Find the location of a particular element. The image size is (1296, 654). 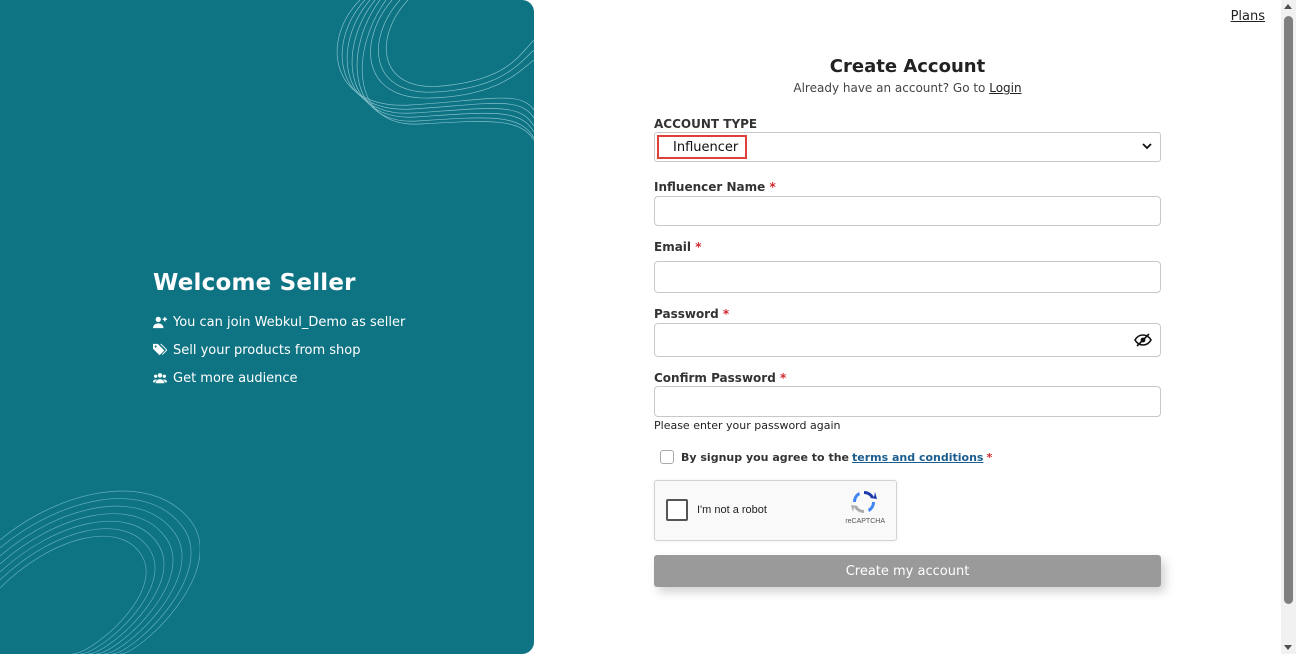

feature-sell: Sell your products from shop is located at coordinates (279, 350).